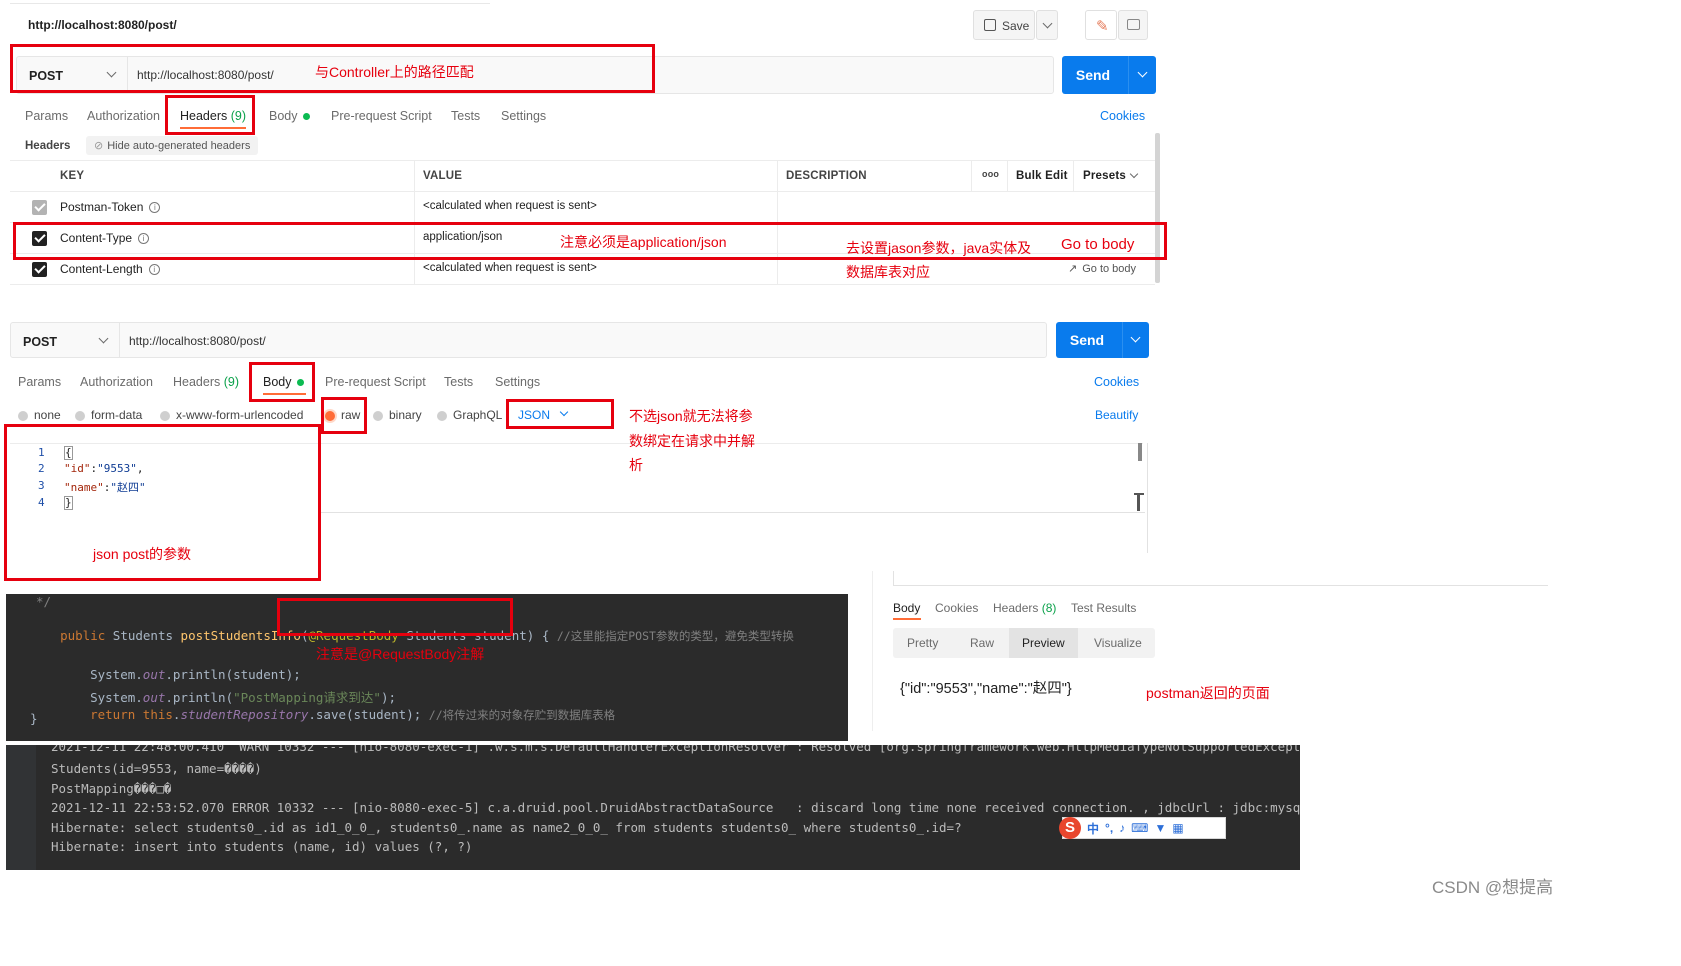 This screenshot has width=1681, height=966. I want to click on comment-end: */, so click(44, 601).